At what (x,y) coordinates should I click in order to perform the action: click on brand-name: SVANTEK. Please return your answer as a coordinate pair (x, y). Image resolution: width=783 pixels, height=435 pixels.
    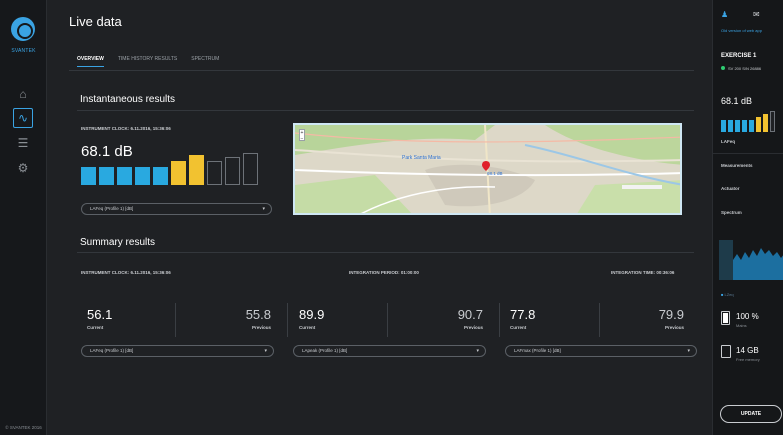
    Looking at the image, I should click on (23, 51).